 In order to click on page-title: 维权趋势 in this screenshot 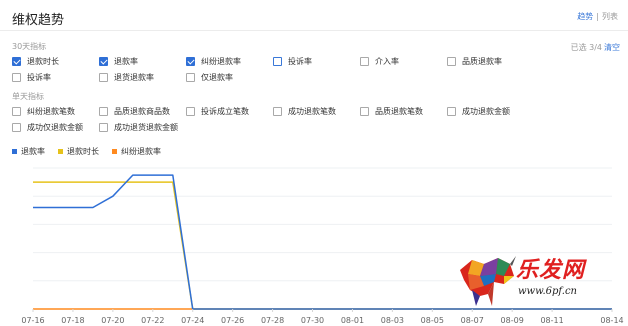, I will do `click(38, 20)`.